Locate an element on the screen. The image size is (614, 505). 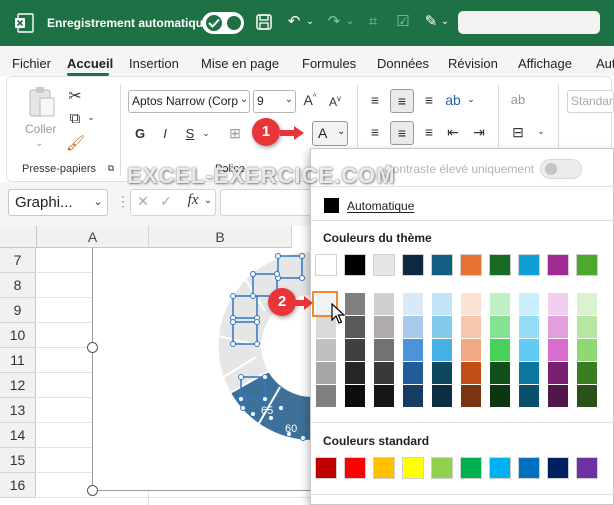
check-icon: ☑ is located at coordinates (403, 23).